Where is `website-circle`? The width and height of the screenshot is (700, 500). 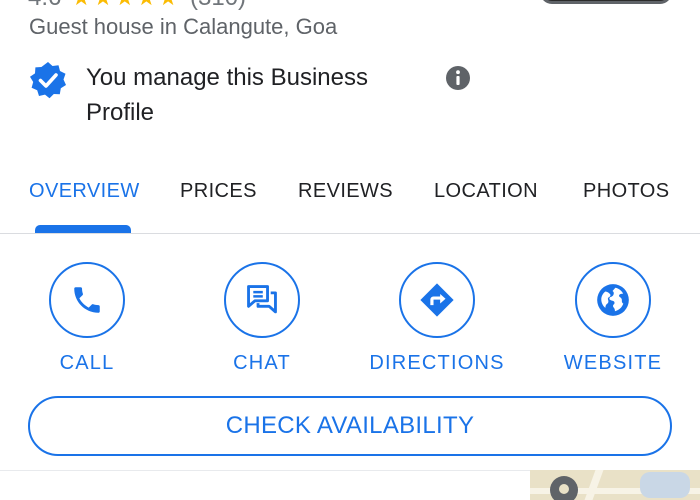 website-circle is located at coordinates (613, 300).